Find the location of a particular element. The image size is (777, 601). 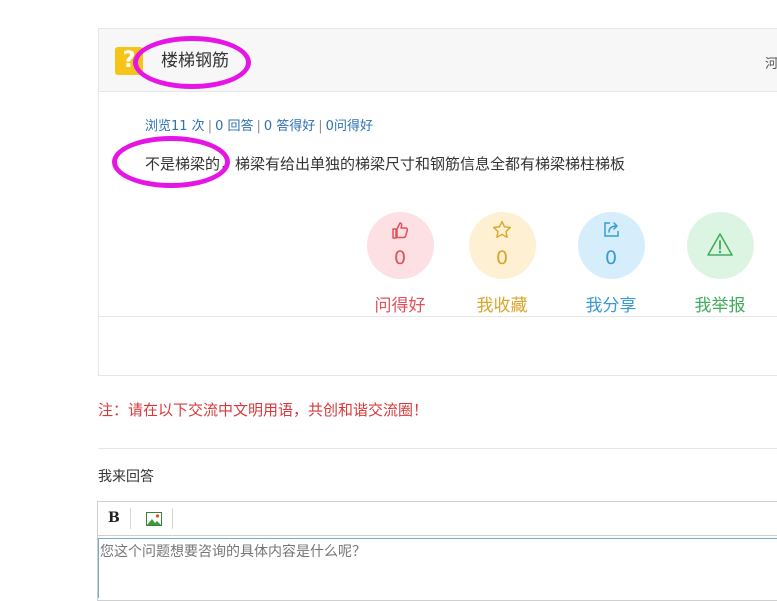

question-mark-icon: ? is located at coordinates (129, 61).